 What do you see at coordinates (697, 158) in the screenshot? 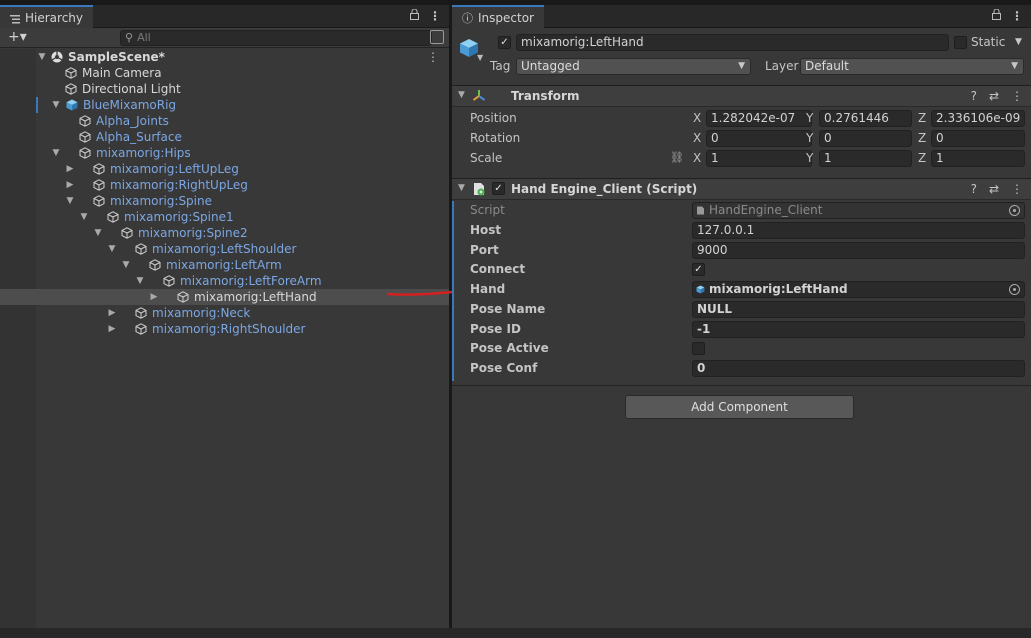
I see `axis-x-label: X` at bounding box center [697, 158].